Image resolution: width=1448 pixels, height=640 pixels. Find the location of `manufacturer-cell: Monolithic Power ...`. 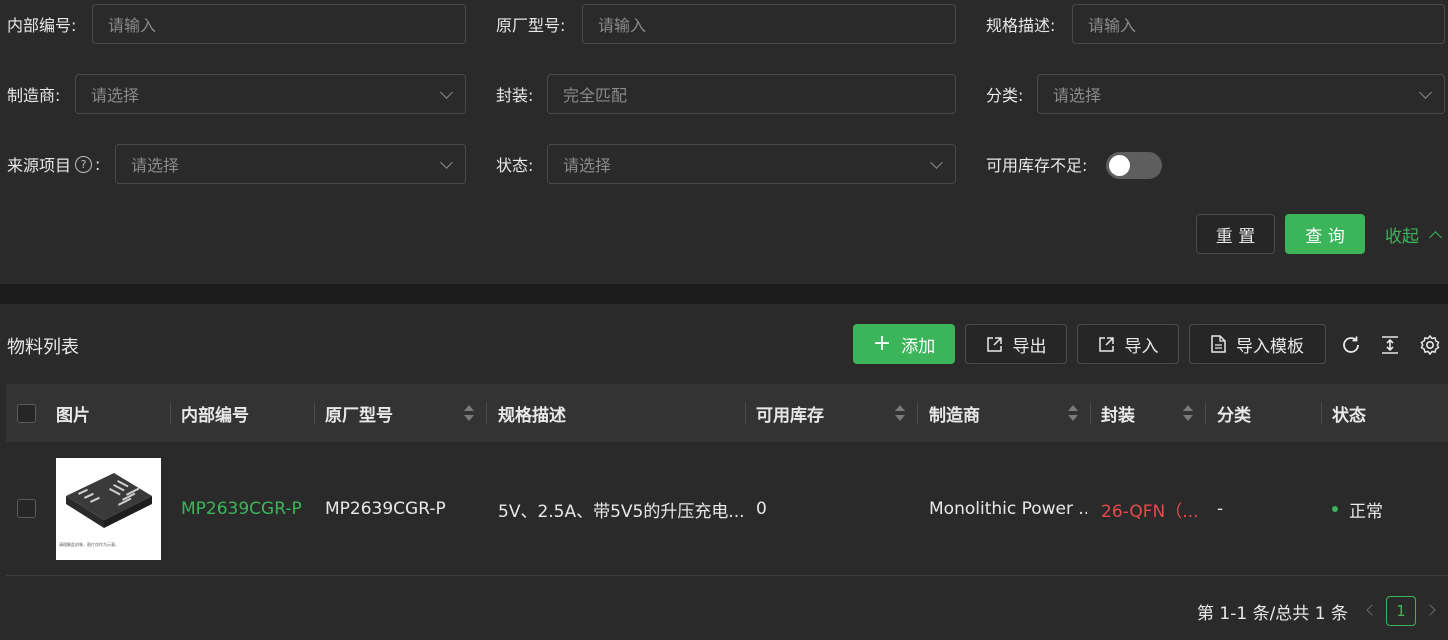

manufacturer-cell: Monolithic Power ... is located at coordinates (1008, 509).